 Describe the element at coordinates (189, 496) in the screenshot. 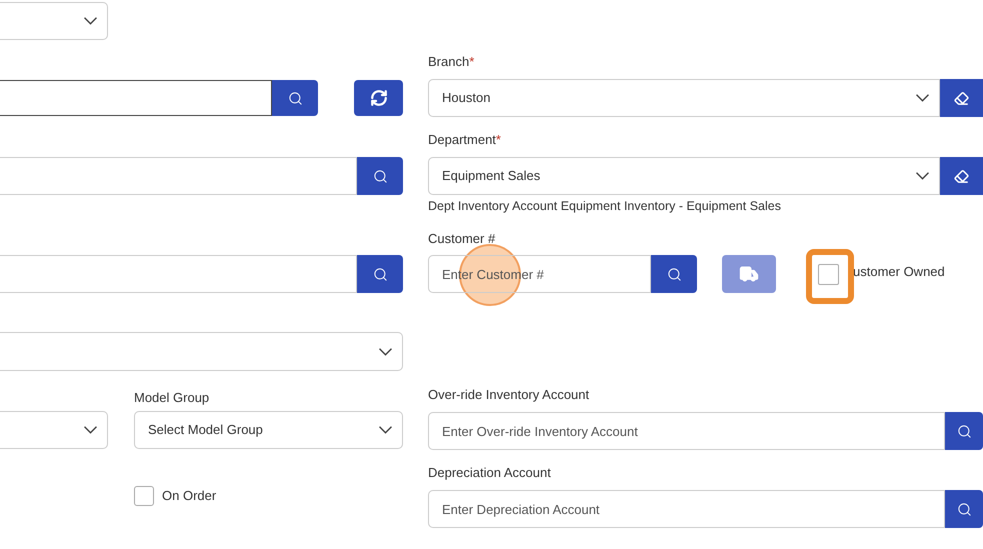

I see `checkbox-label: On Order` at that location.